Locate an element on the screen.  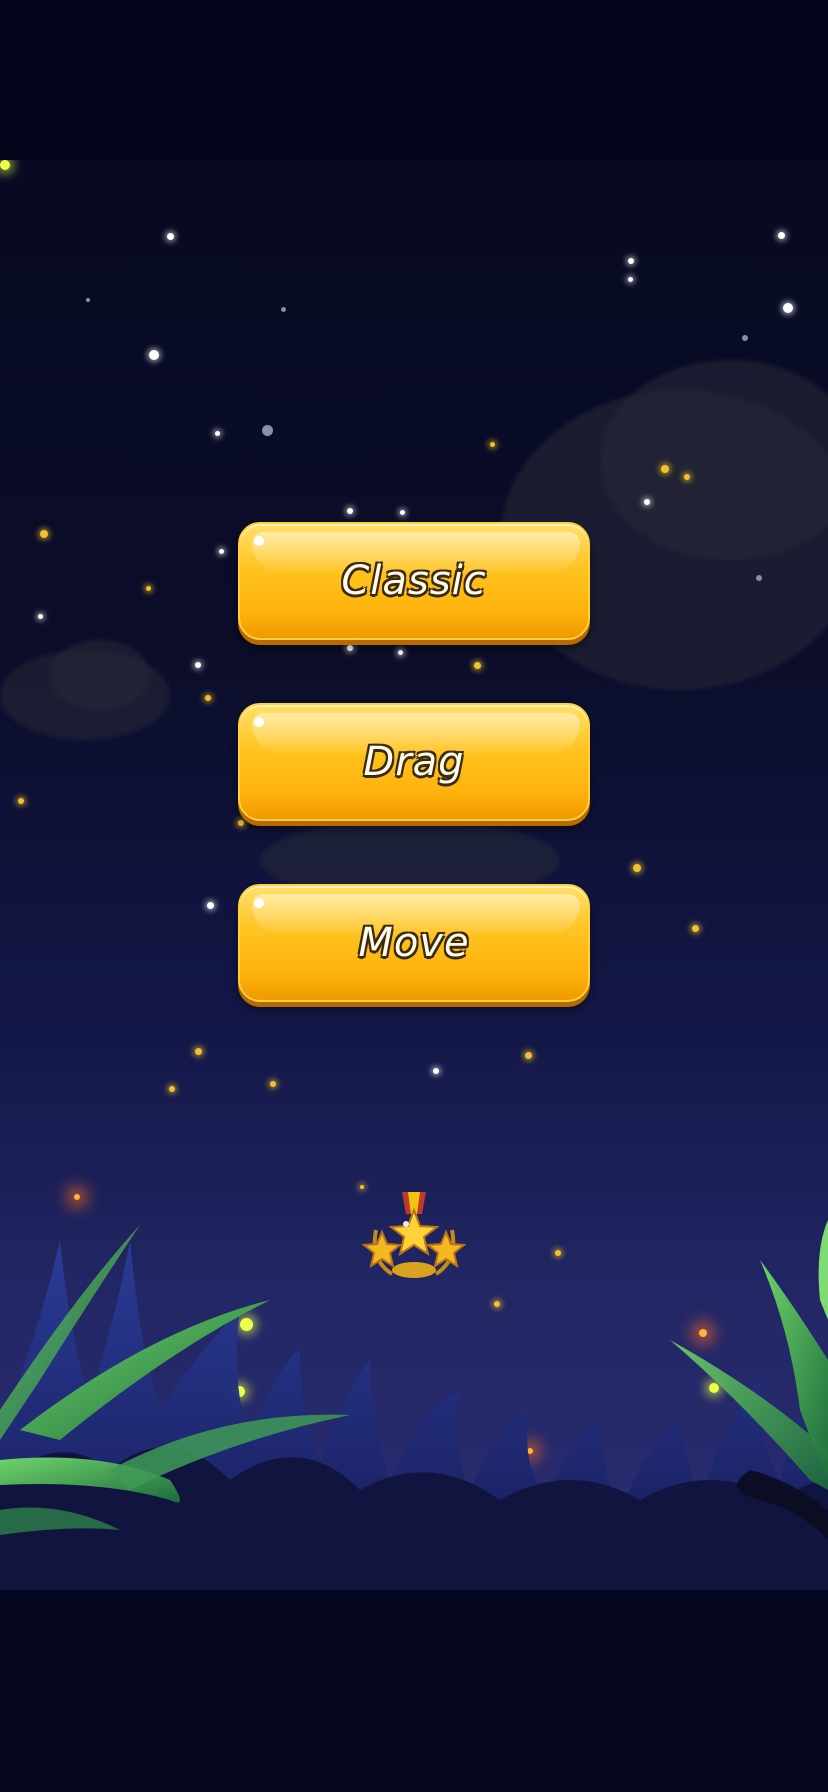
move-mode-button: Move is located at coordinates (414, 943).